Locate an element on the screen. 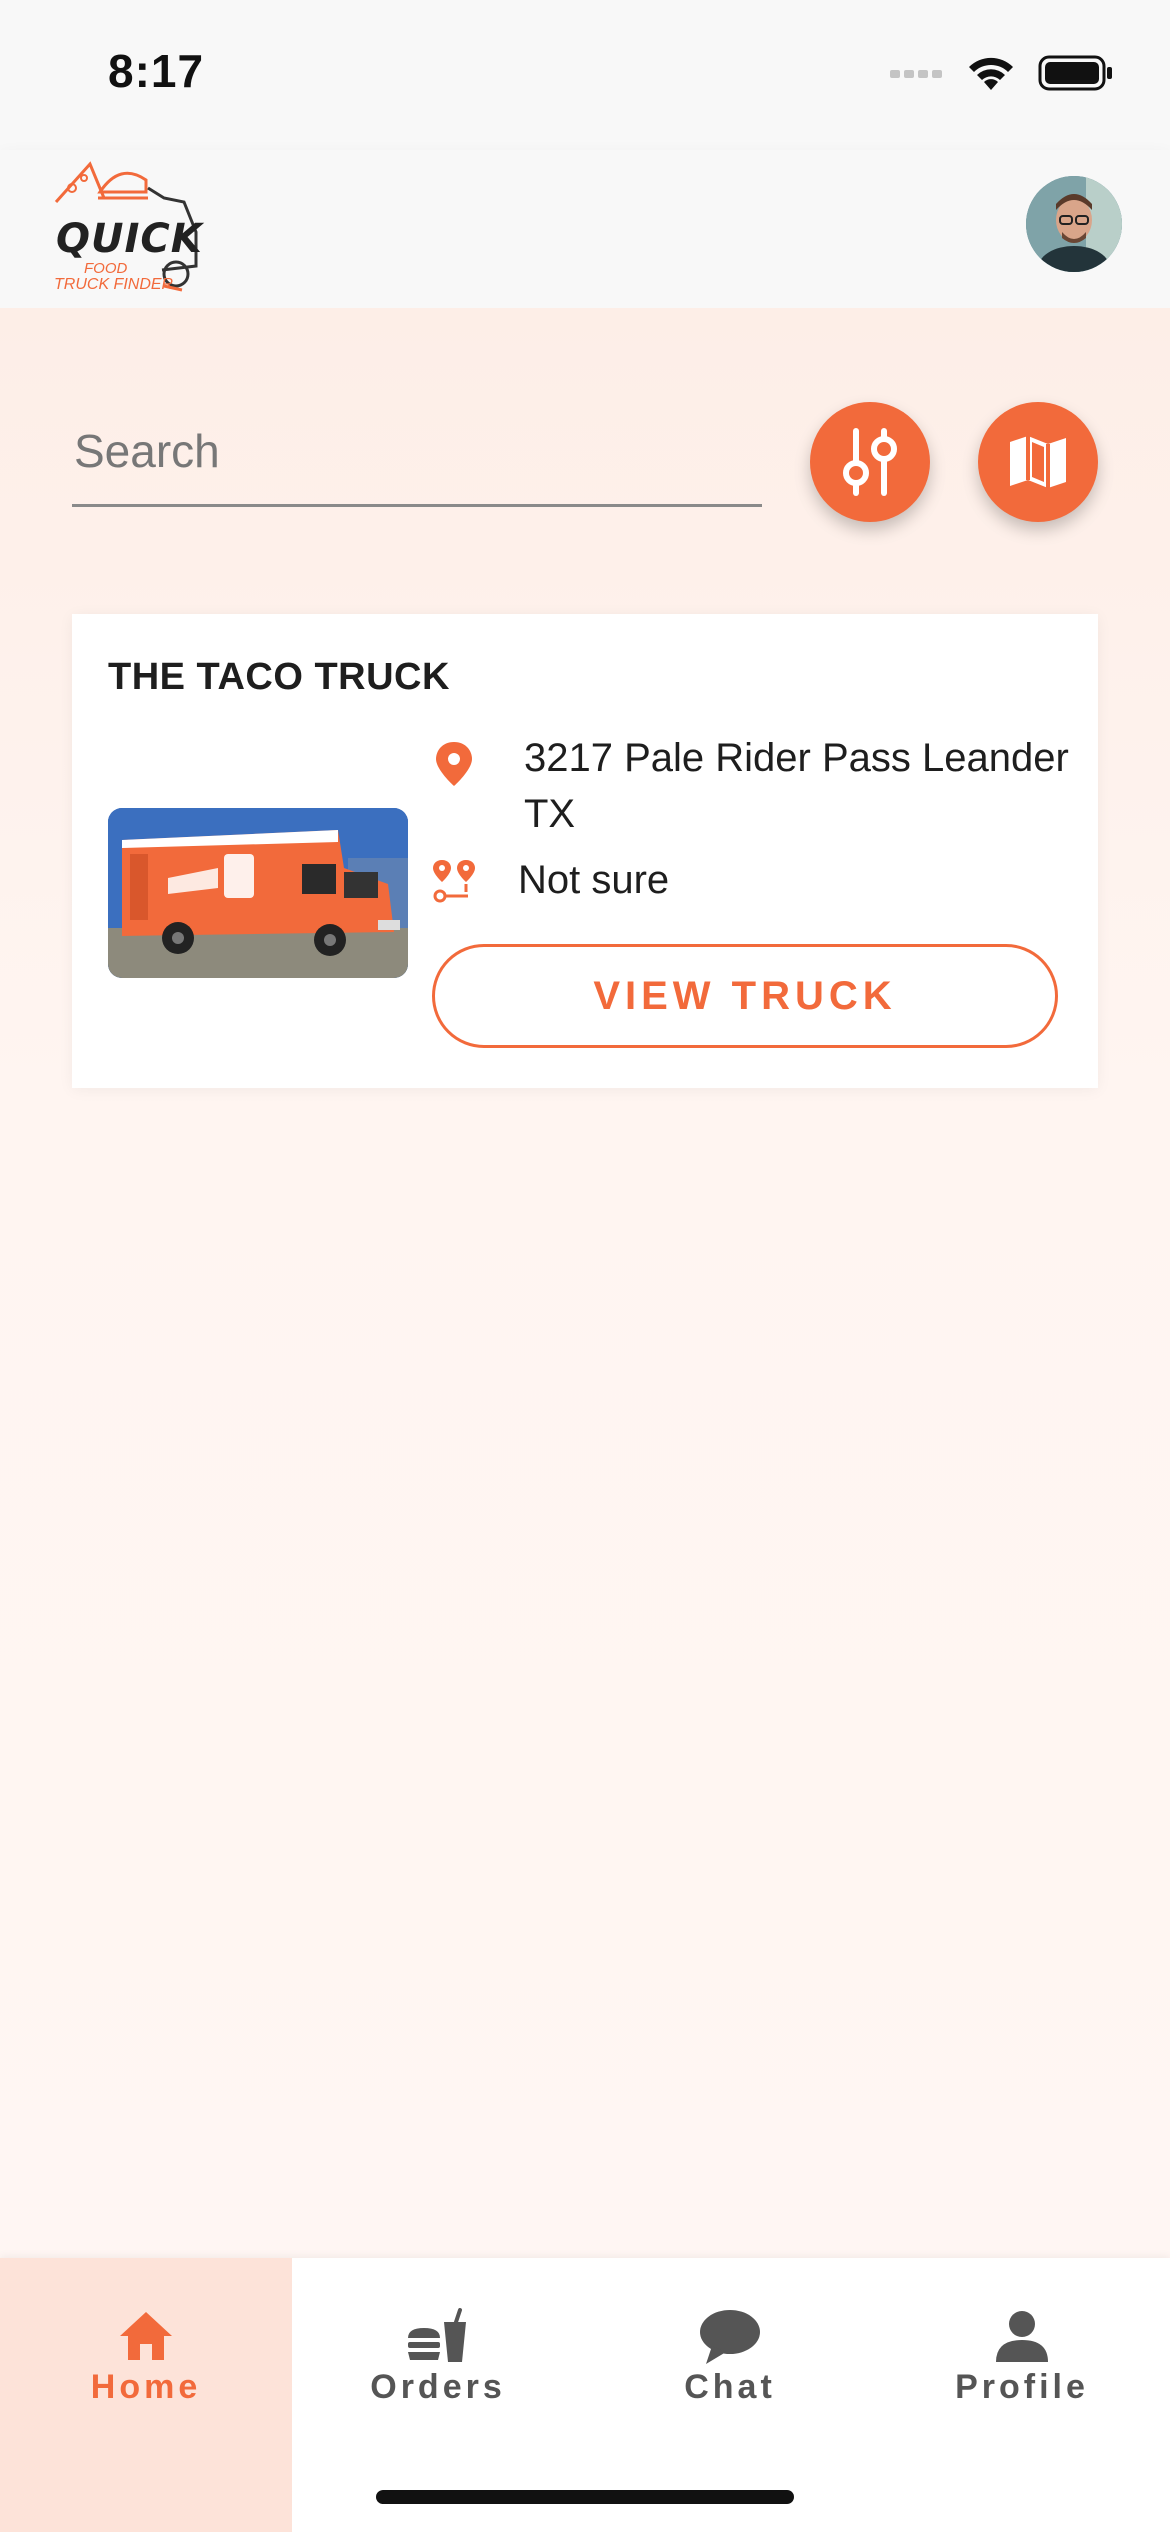  nav-home: Home is located at coordinates (146, 2395).